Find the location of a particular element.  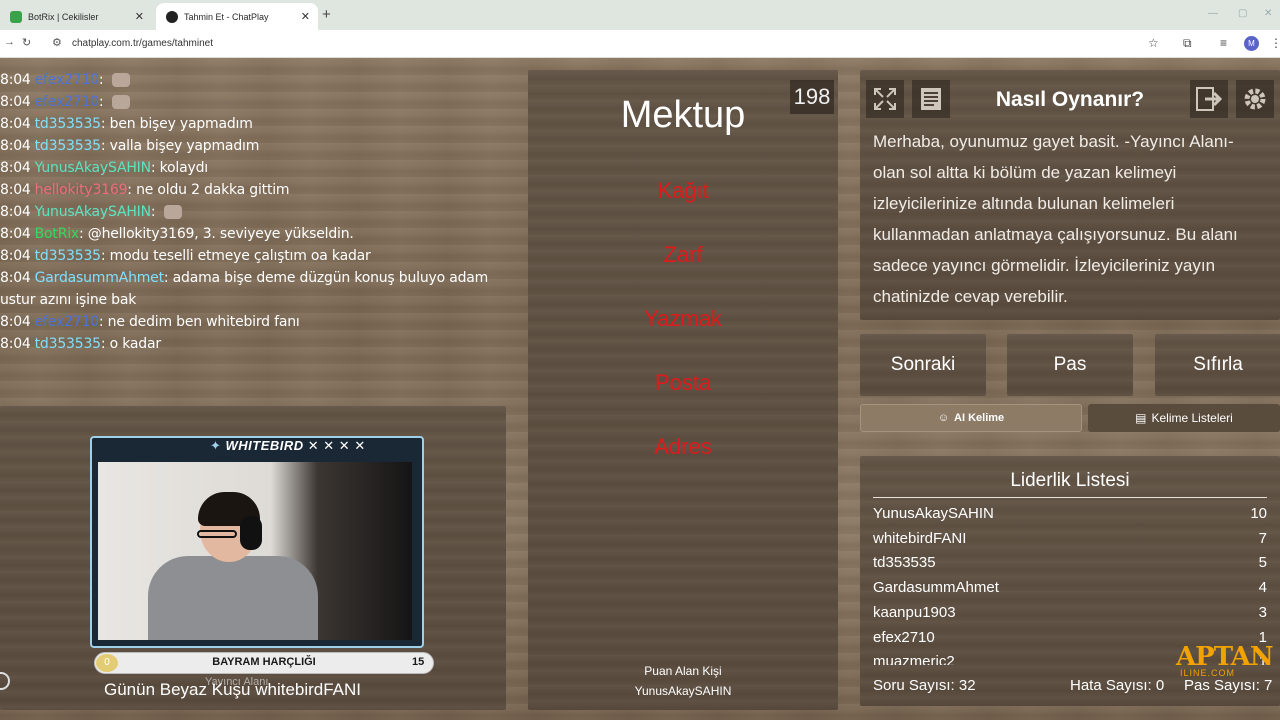

maximize-icon: ▢ is located at coordinates (1242, 13).